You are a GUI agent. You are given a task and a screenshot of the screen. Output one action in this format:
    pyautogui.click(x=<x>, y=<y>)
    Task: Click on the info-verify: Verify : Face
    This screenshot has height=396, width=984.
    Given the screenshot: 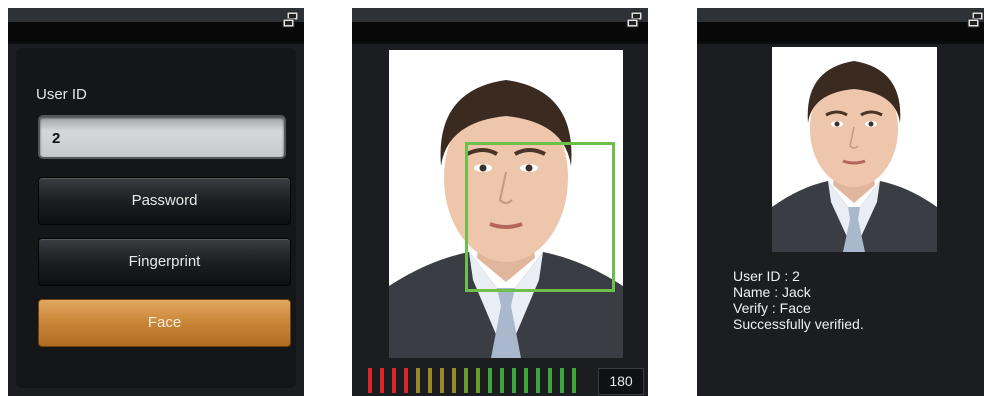 What is the action you would take?
    pyautogui.click(x=772, y=308)
    